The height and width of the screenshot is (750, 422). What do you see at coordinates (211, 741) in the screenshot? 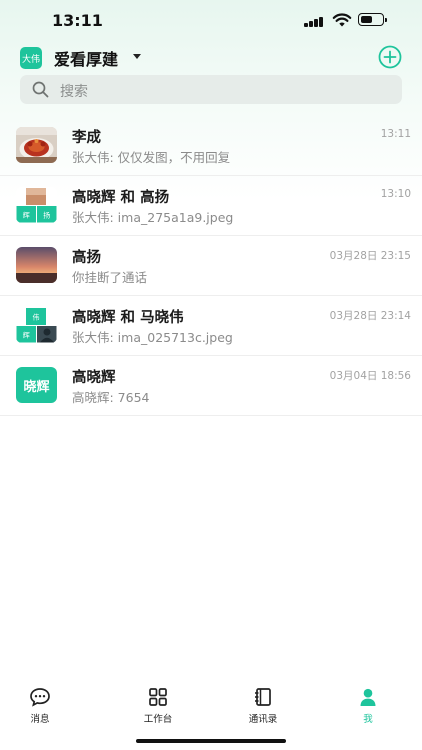
I see `home-indicator` at bounding box center [211, 741].